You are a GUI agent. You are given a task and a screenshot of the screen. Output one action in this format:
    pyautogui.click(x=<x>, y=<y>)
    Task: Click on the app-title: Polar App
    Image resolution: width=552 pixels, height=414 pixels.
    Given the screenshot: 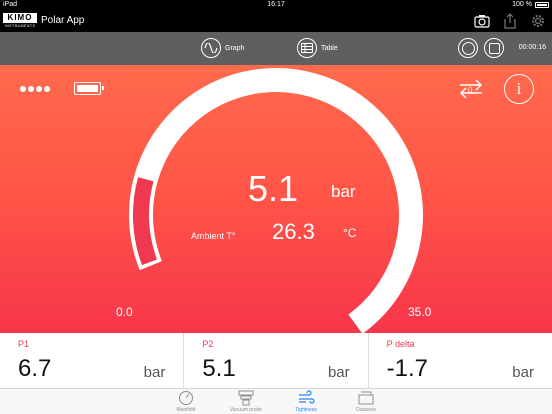 What is the action you would take?
    pyautogui.click(x=63, y=20)
    